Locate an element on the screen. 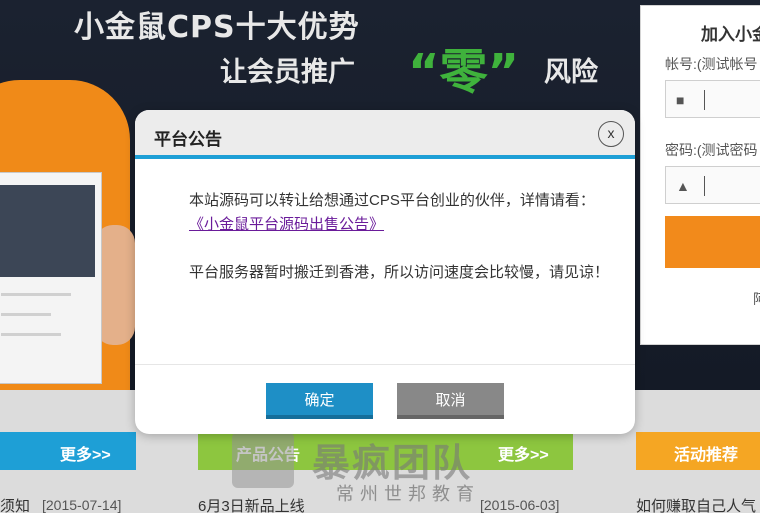  banner-risk-text: 风险 is located at coordinates (571, 72).